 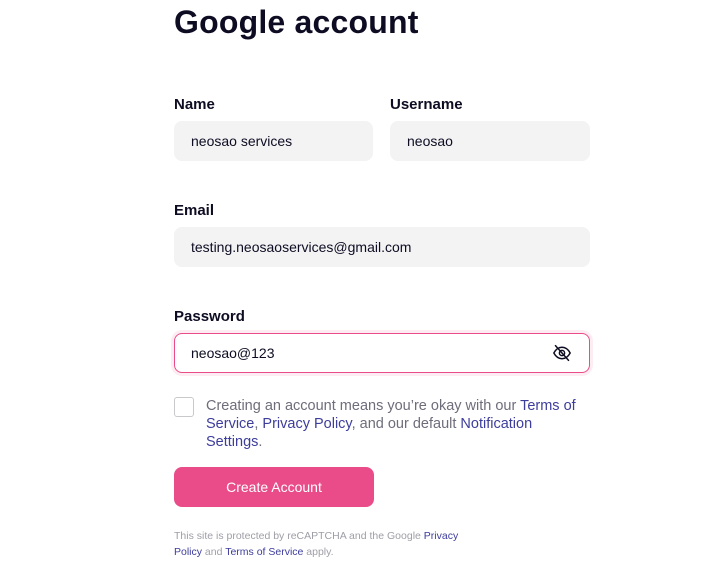 What do you see at coordinates (426, 104) in the screenshot?
I see `username-label: Username` at bounding box center [426, 104].